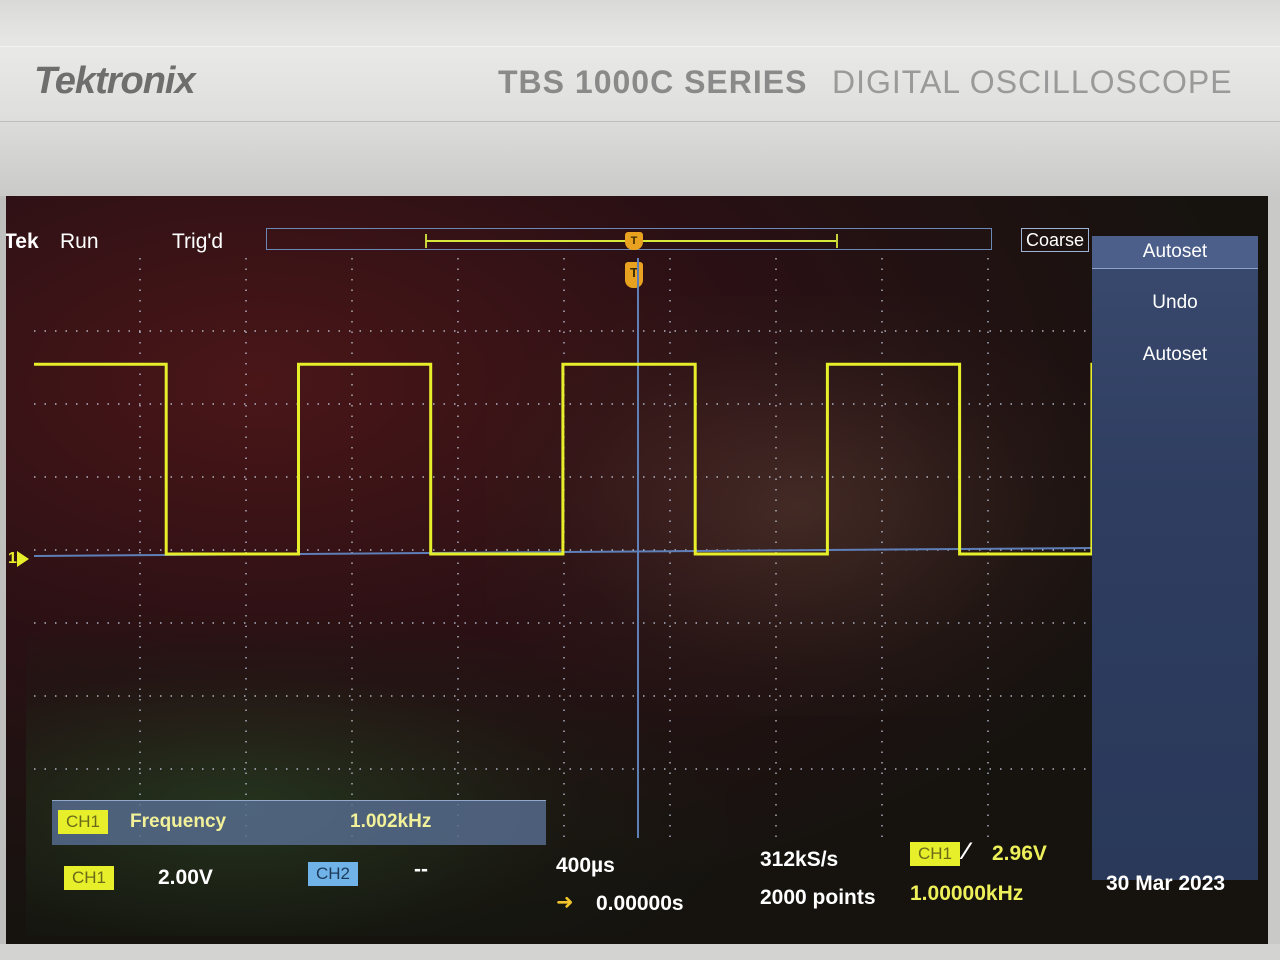 The height and width of the screenshot is (960, 1280). What do you see at coordinates (634, 241) in the screenshot?
I see `record-trigger-marker: T` at bounding box center [634, 241].